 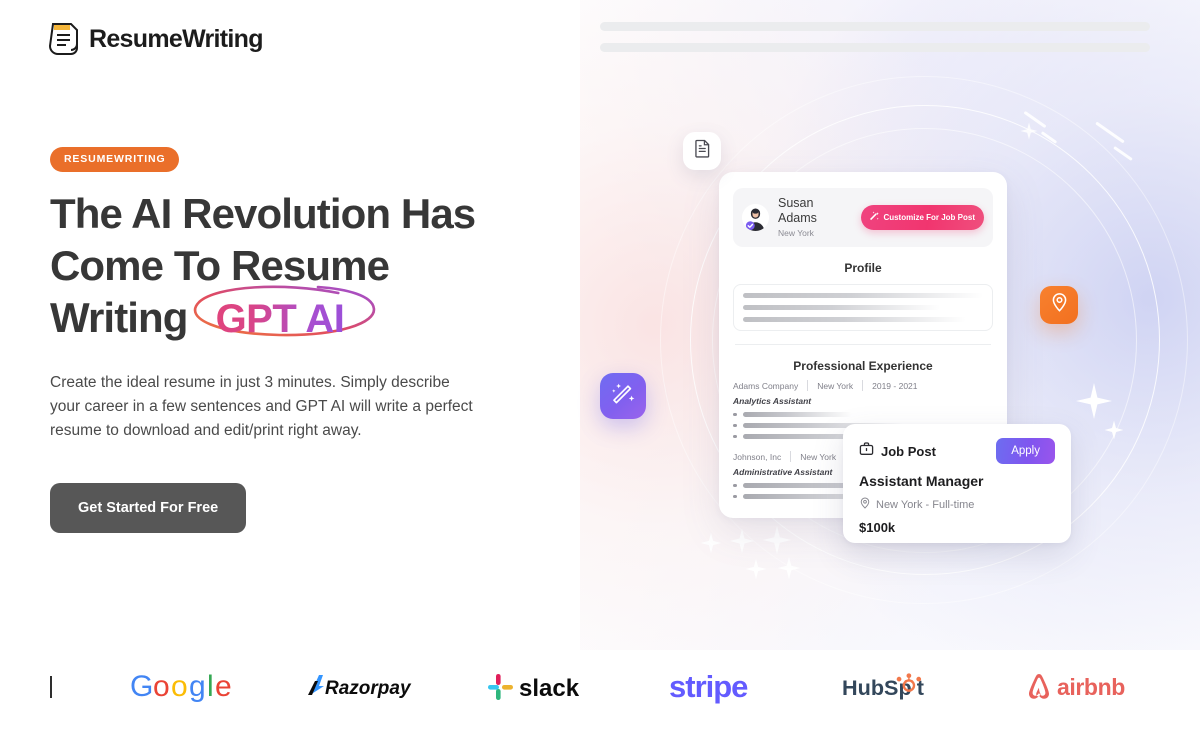 What do you see at coordinates (176, 38) in the screenshot?
I see `brand-name: ResumeWriting` at bounding box center [176, 38].